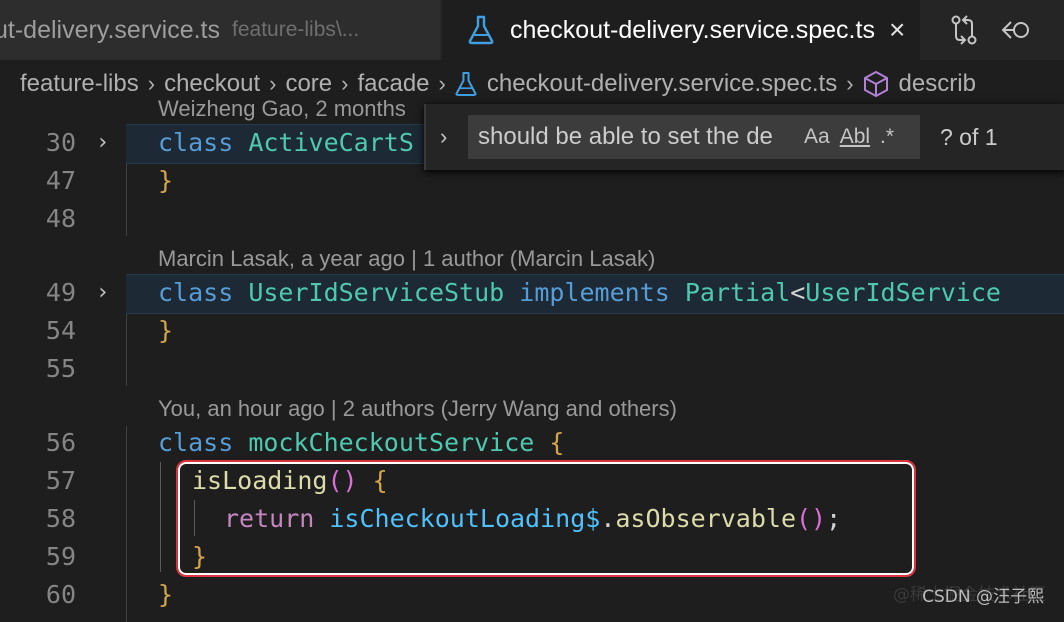 The height and width of the screenshot is (622, 1064). I want to click on breadcrumb-feature-libs: feature-libs, so click(79, 84).